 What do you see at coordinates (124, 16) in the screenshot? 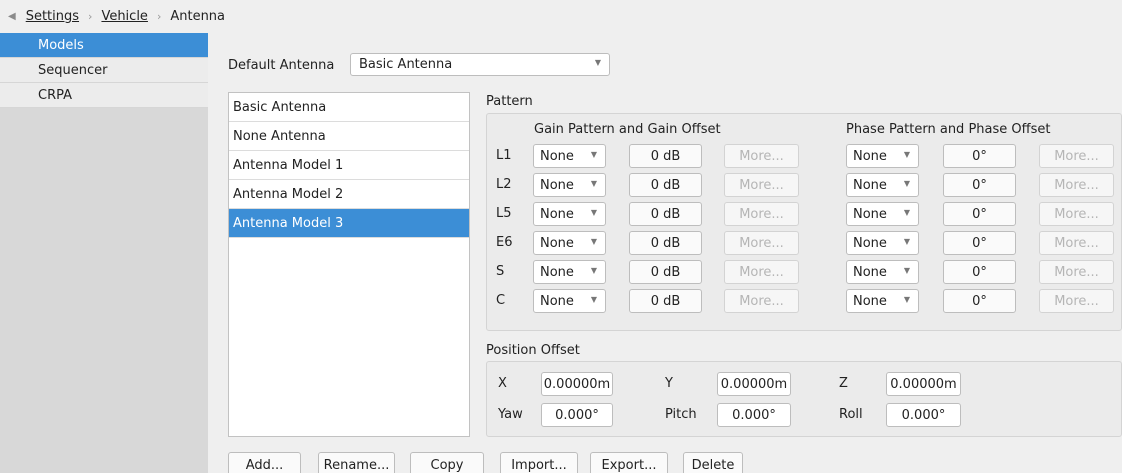
I see `breadcrumb-vehicle: Vehicle` at bounding box center [124, 16].